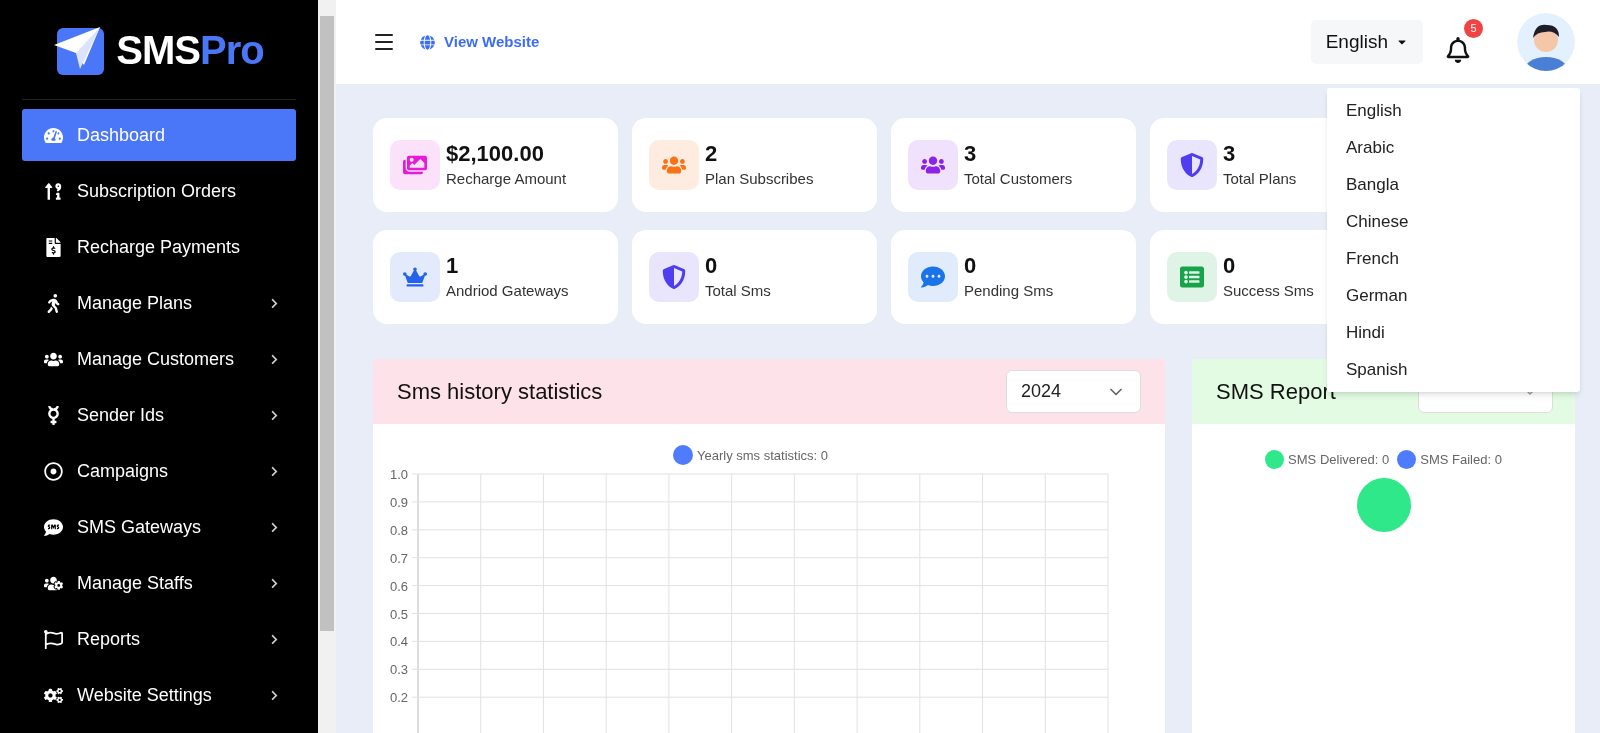 The image size is (1600, 733). Describe the element at coordinates (507, 290) in the screenshot. I see `stat-label: Andriod Gateways` at that location.